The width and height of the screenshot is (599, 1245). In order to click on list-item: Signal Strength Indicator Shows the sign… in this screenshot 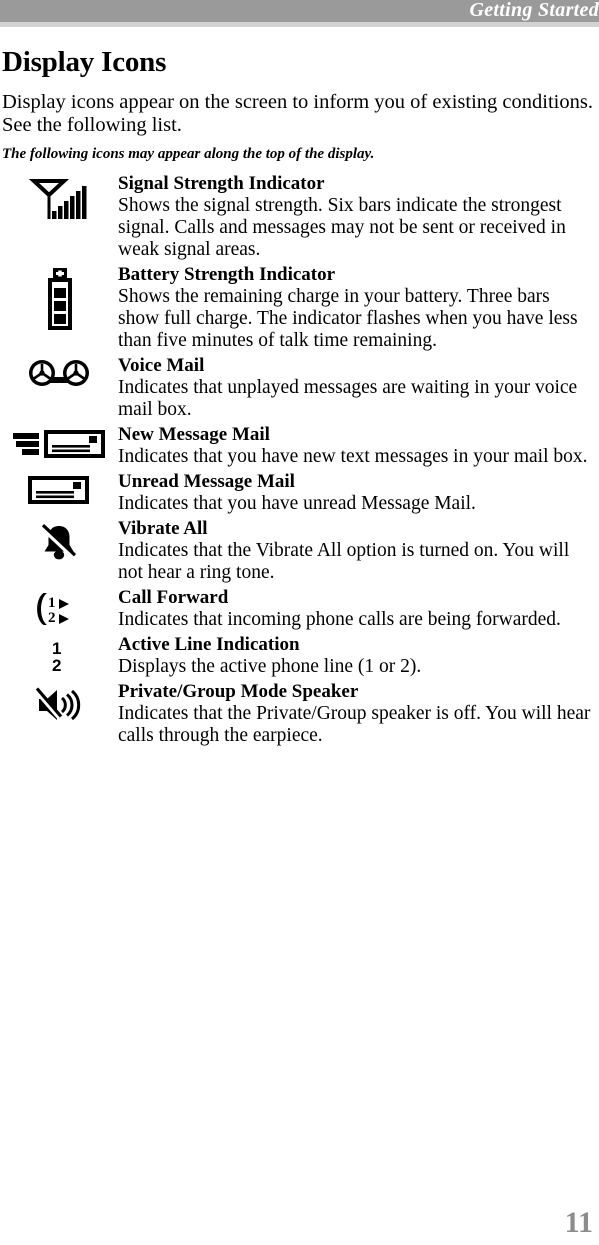, I will do `click(299, 217)`.